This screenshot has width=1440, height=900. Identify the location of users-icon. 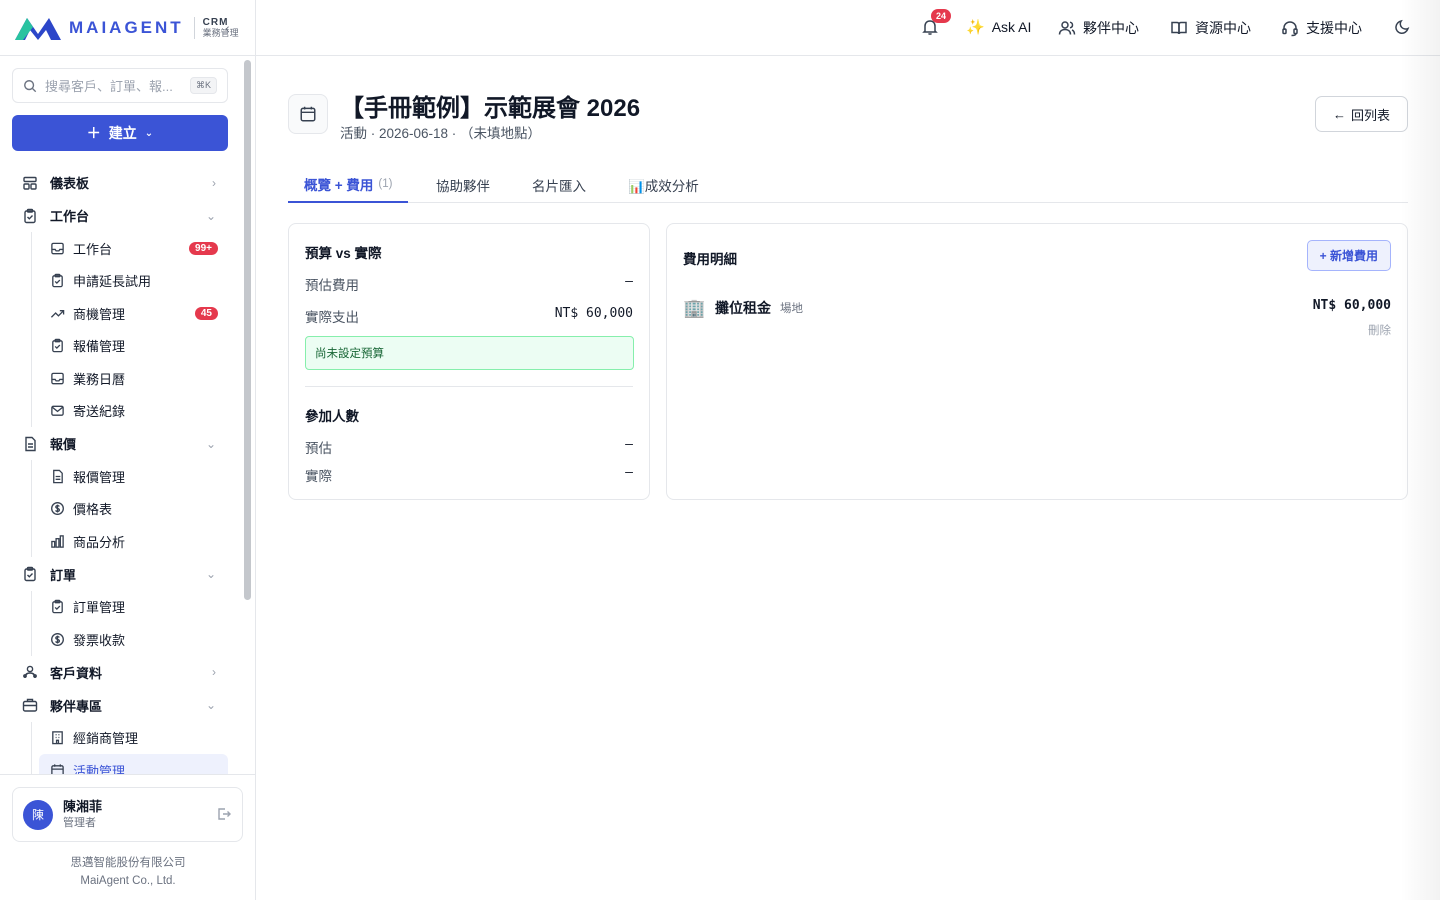
(30, 672).